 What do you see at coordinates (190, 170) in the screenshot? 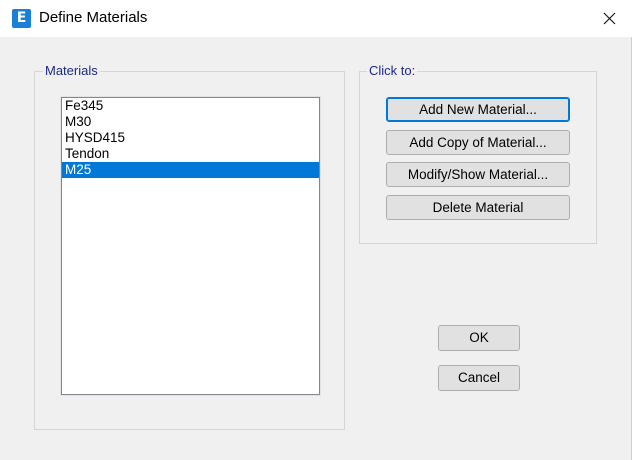
I see `material-list-item: M25` at bounding box center [190, 170].